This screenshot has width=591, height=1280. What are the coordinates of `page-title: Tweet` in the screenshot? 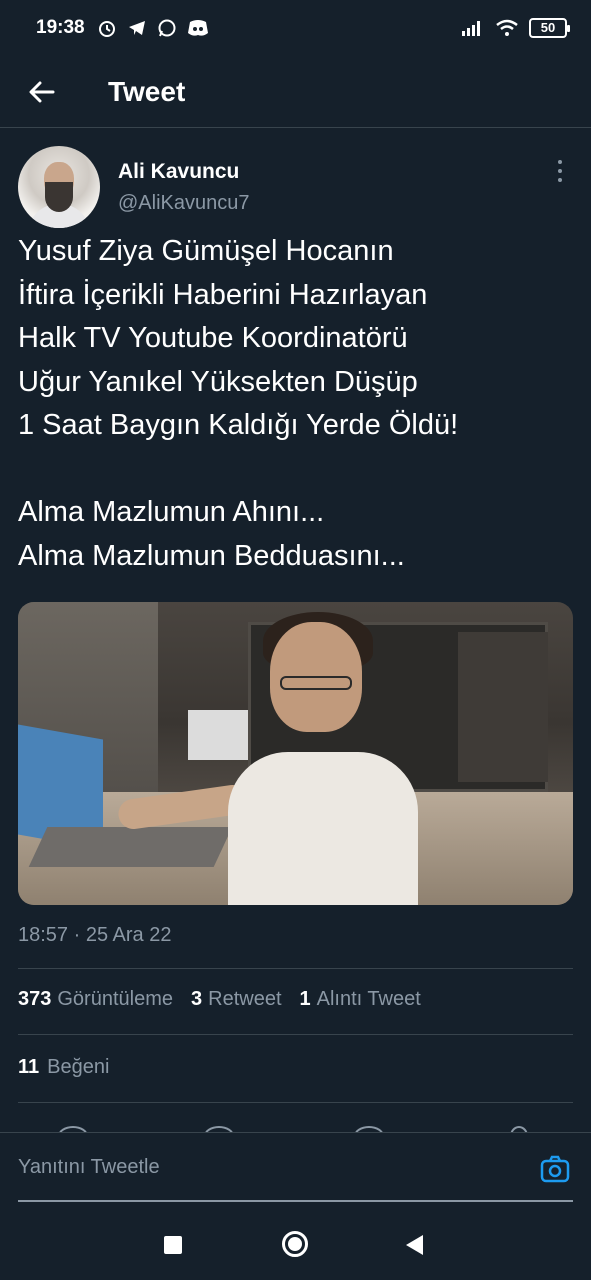 It's located at (147, 91).